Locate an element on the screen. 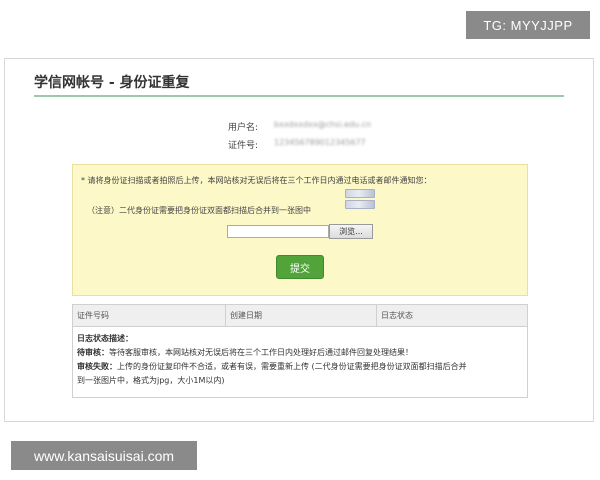 This screenshot has width=600, height=480. username-value: bxxdxxdxx@chsi.edu.cn is located at coordinates (323, 124).